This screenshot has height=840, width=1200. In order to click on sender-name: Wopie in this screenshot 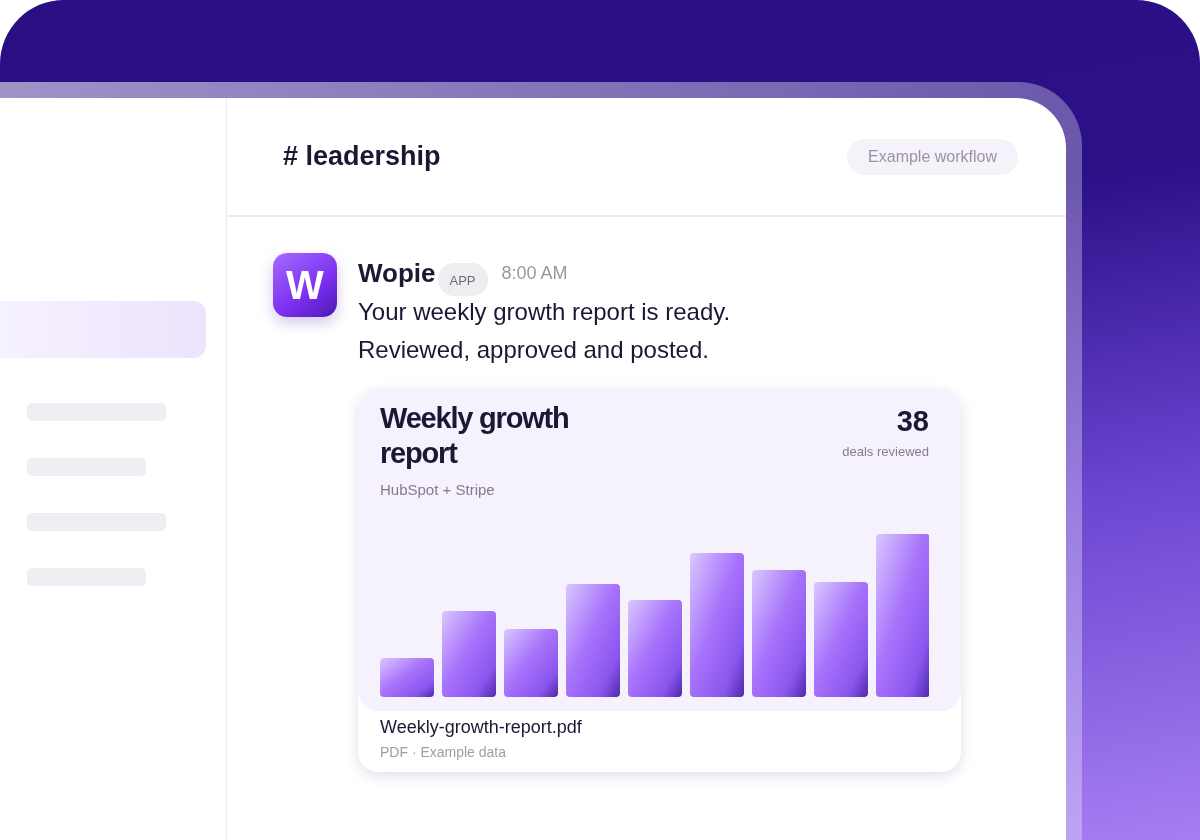, I will do `click(397, 273)`.